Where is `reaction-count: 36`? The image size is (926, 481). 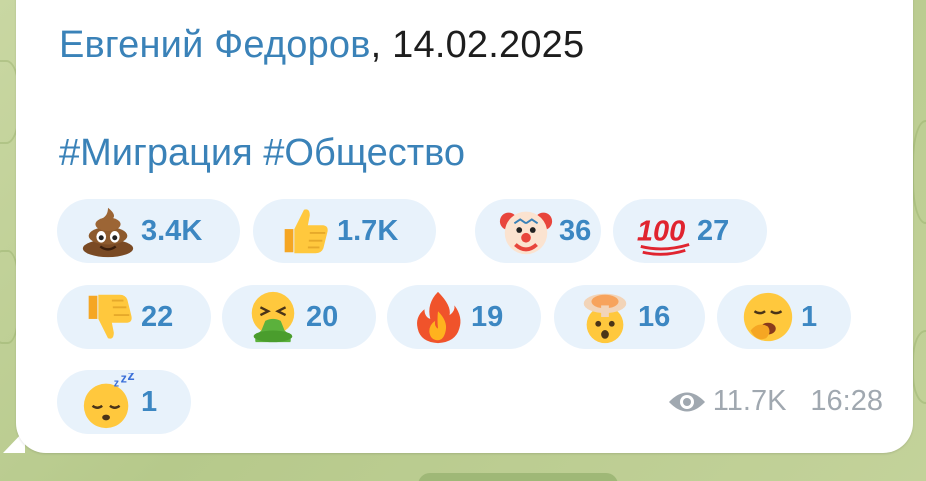
reaction-count: 36 is located at coordinates (575, 230).